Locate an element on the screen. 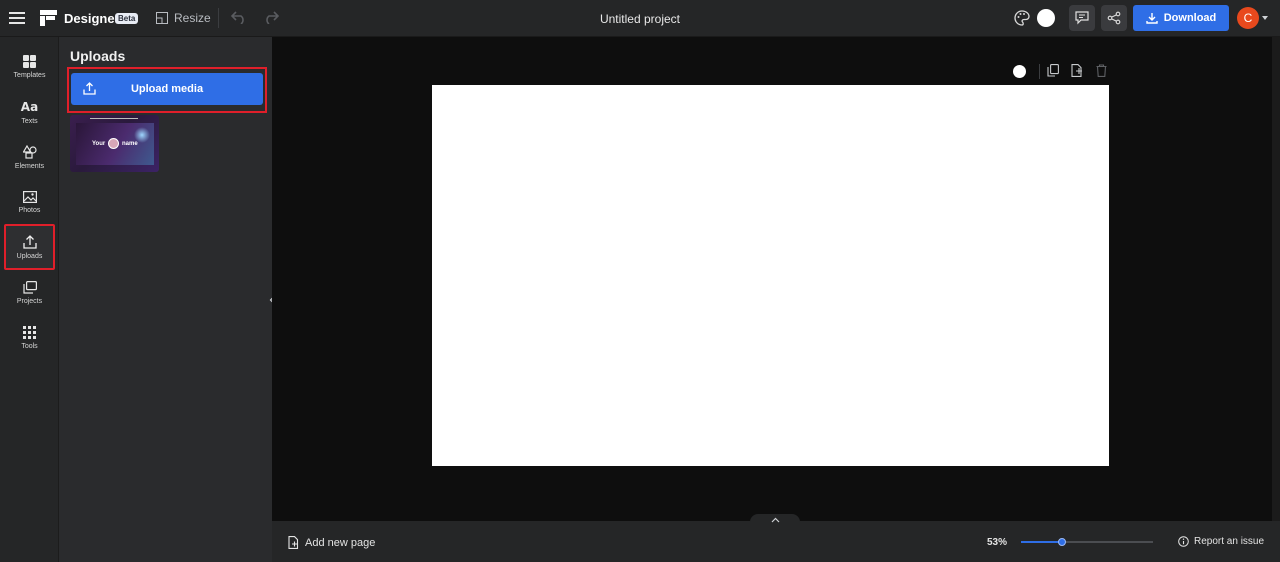 The width and height of the screenshot is (1280, 562). upload-media-highlight: Upload media is located at coordinates (167, 90).